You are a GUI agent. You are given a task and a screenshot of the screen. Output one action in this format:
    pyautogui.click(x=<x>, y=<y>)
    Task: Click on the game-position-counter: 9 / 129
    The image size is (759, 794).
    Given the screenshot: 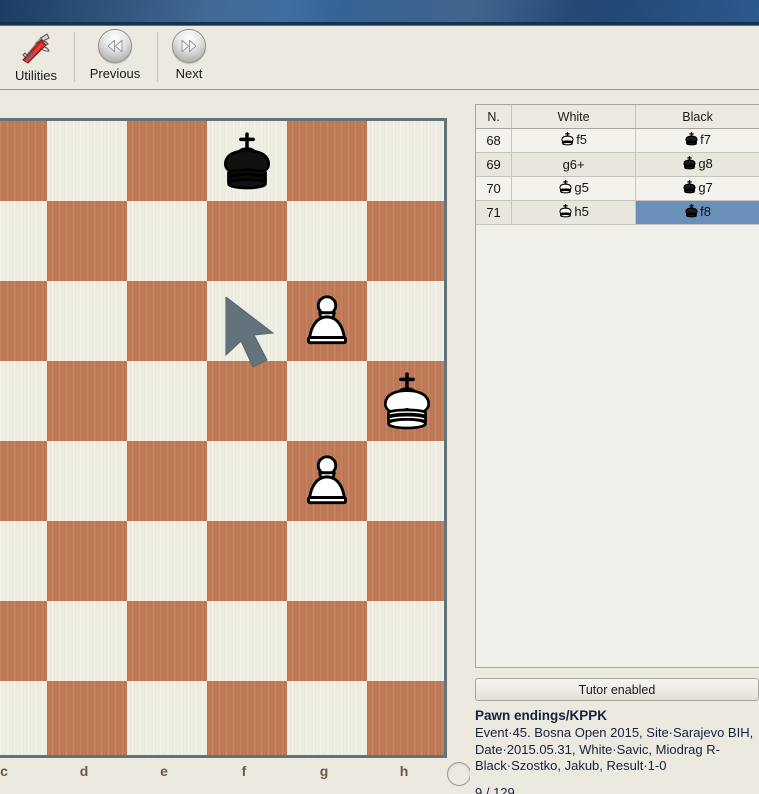 What is the action you would take?
    pyautogui.click(x=495, y=789)
    